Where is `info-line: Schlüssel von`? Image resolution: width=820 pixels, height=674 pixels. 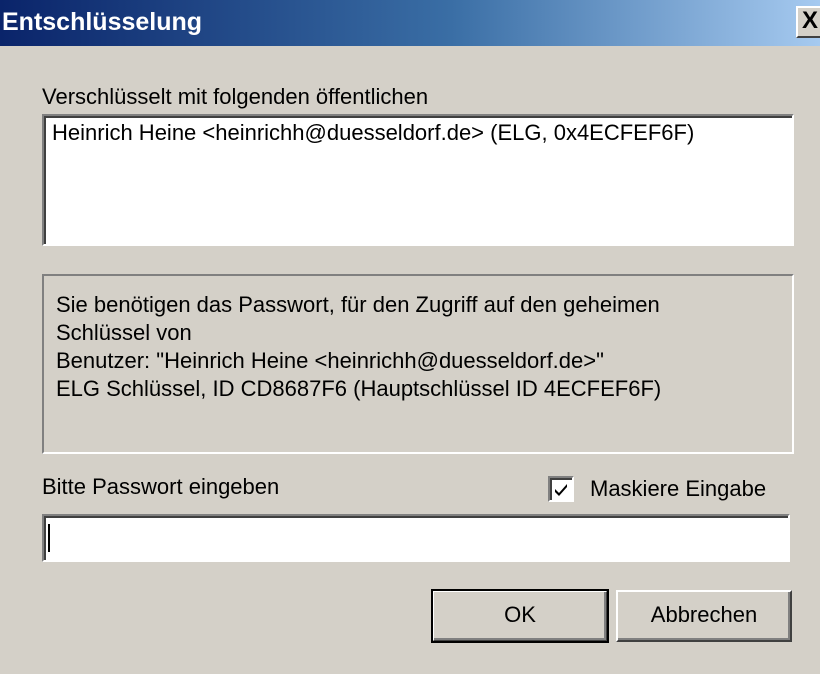 info-line: Schlüssel von is located at coordinates (124, 332).